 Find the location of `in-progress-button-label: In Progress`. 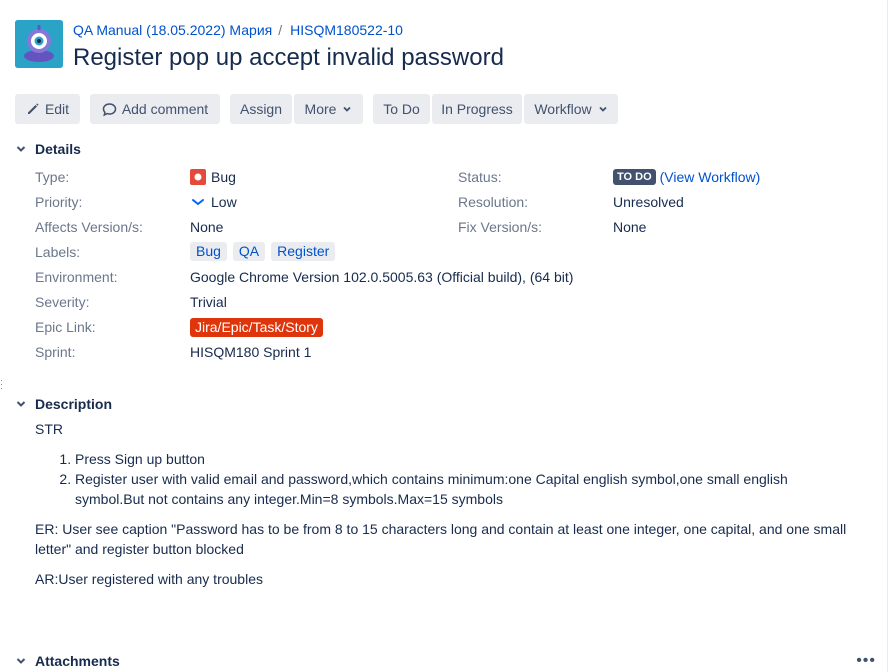

in-progress-button-label: In Progress is located at coordinates (477, 109).